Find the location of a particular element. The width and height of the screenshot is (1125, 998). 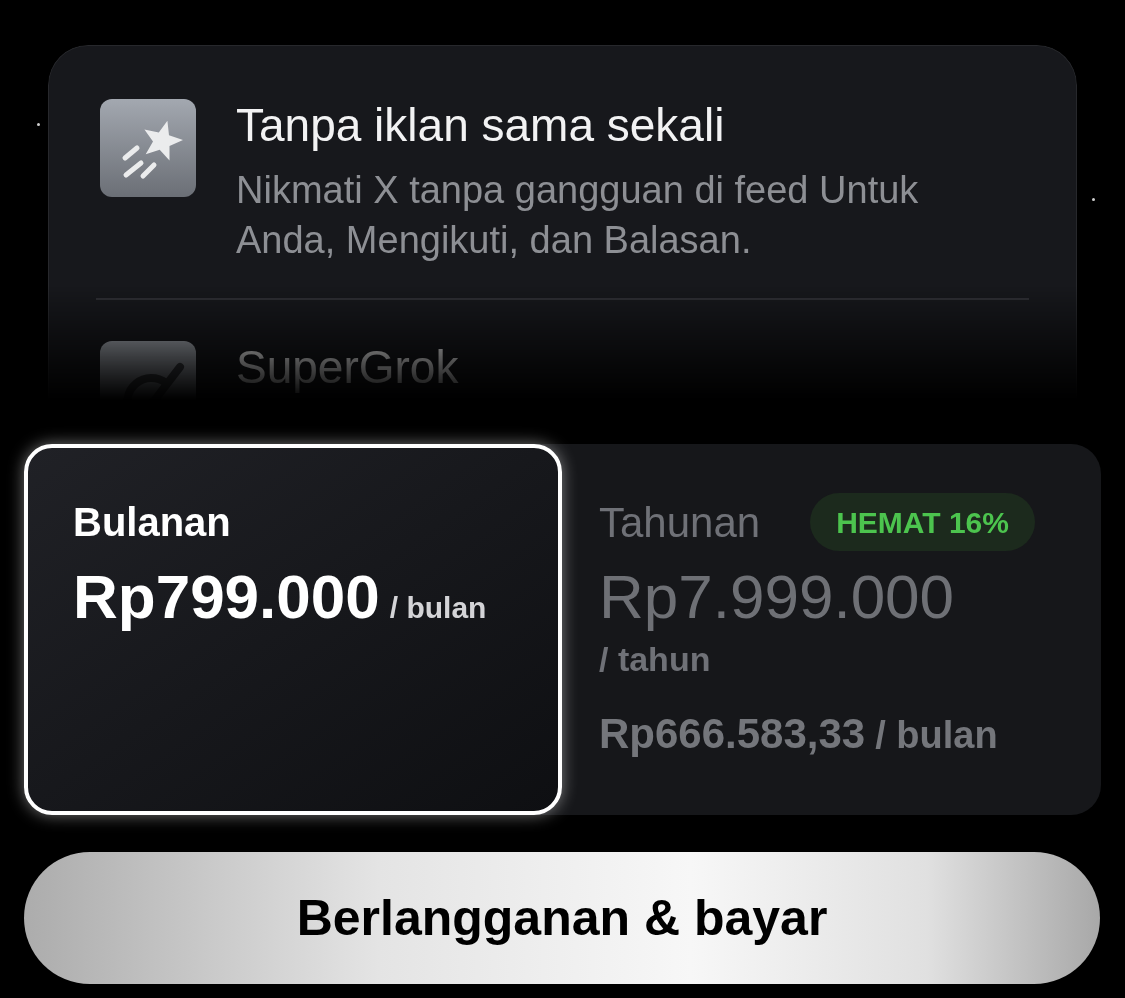

feature-title: SuperGrok is located at coordinates (347, 367).